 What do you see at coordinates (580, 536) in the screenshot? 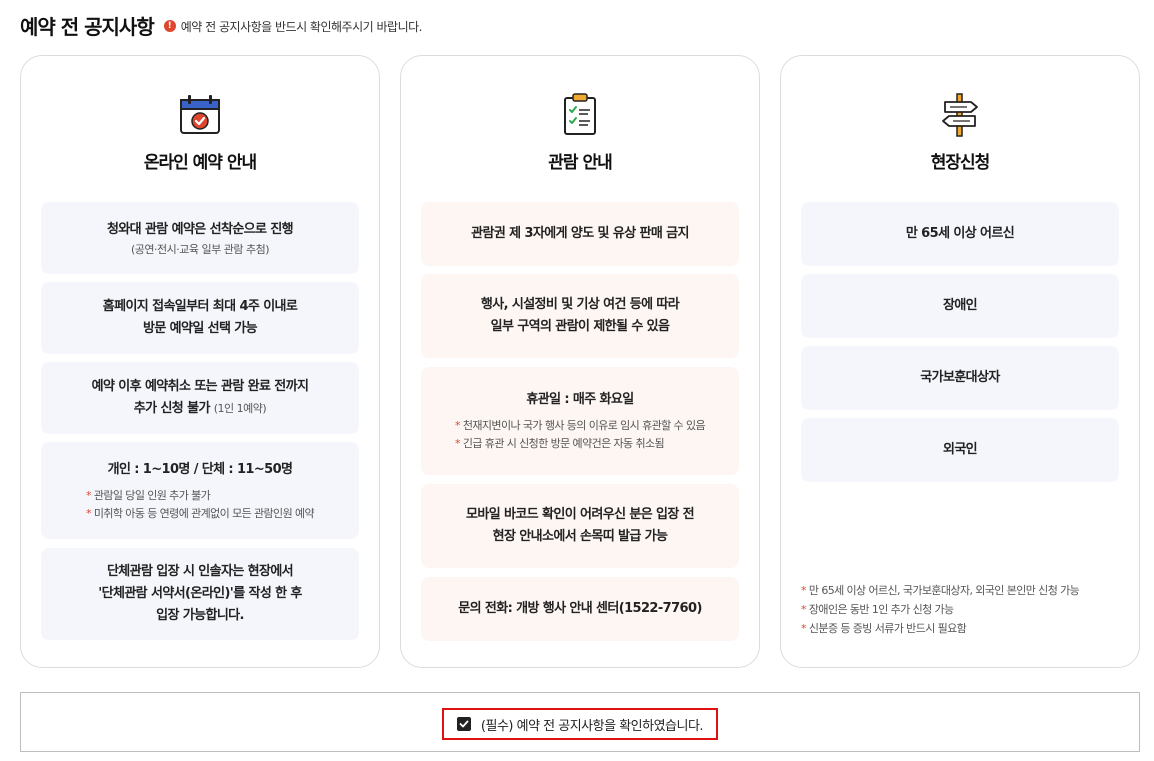
I see `viewing-box4-line2: 현장 안내소에서 손목띠 발급 가능` at bounding box center [580, 536].